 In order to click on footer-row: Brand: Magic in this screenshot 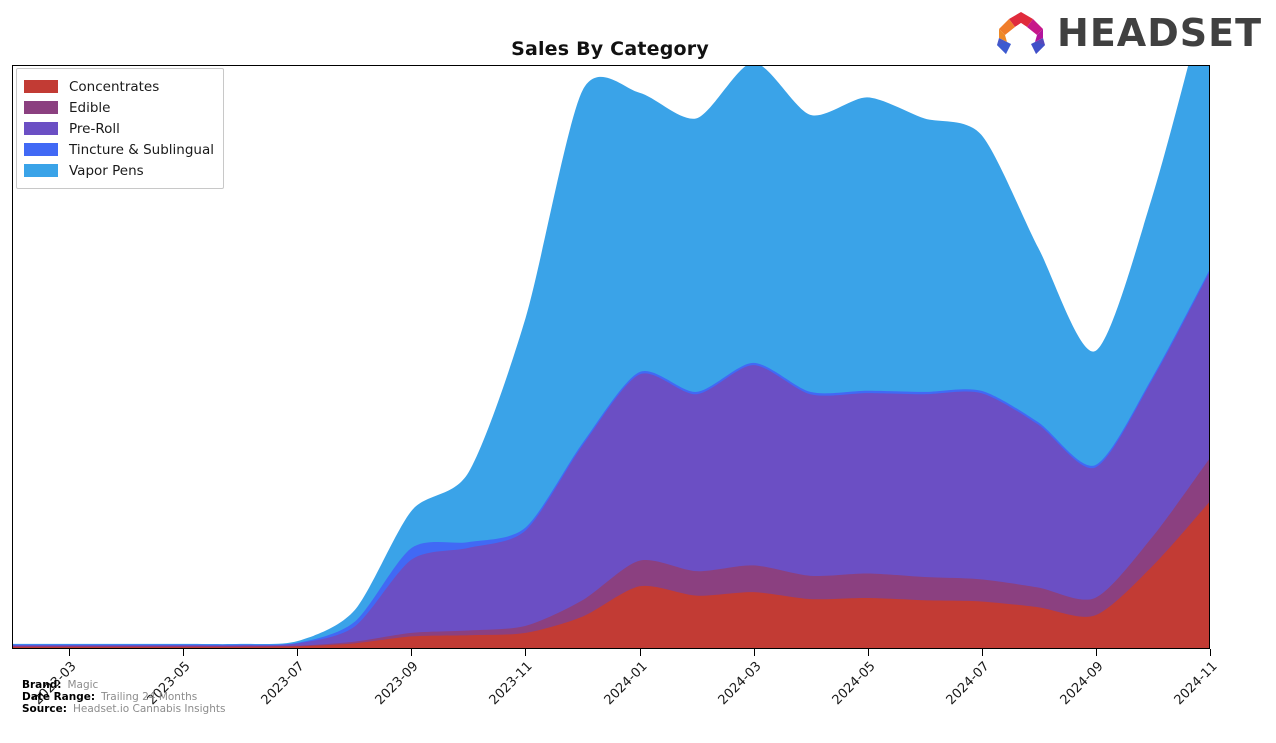, I will do `click(123, 685)`.